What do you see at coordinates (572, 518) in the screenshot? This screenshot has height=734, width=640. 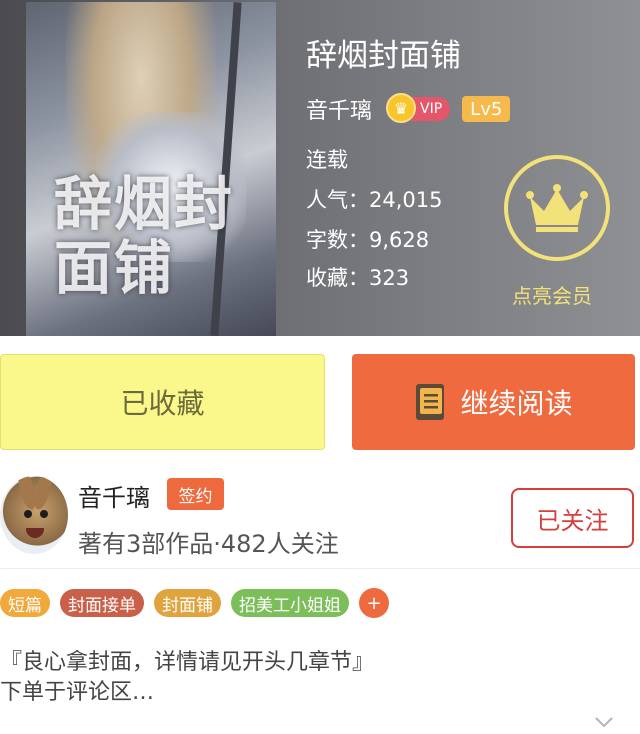 I see `follow-button: 已关注` at bounding box center [572, 518].